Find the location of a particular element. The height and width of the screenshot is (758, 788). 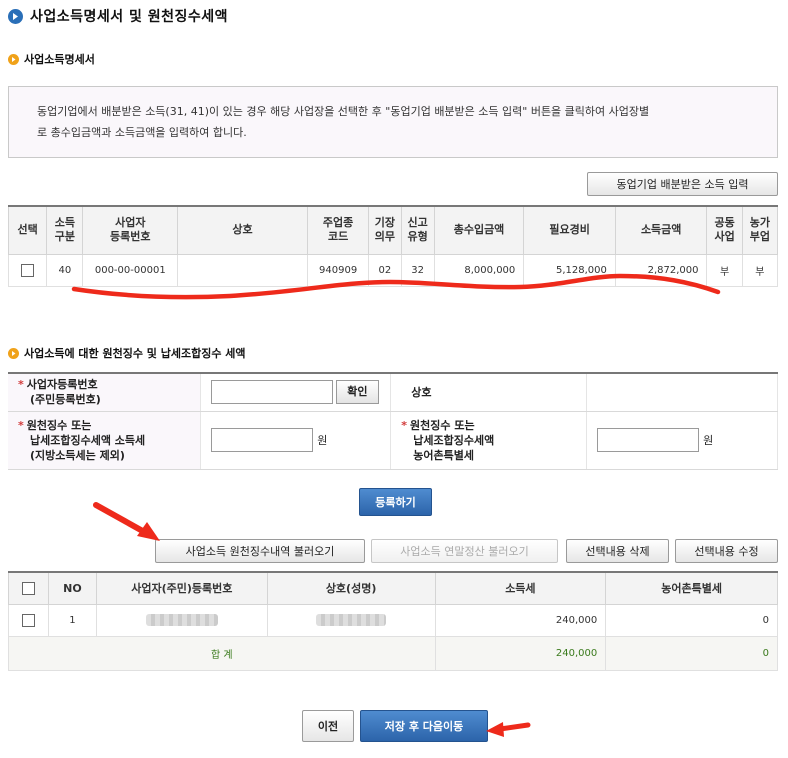

cell-income-tax: 240,000 is located at coordinates (520, 620).